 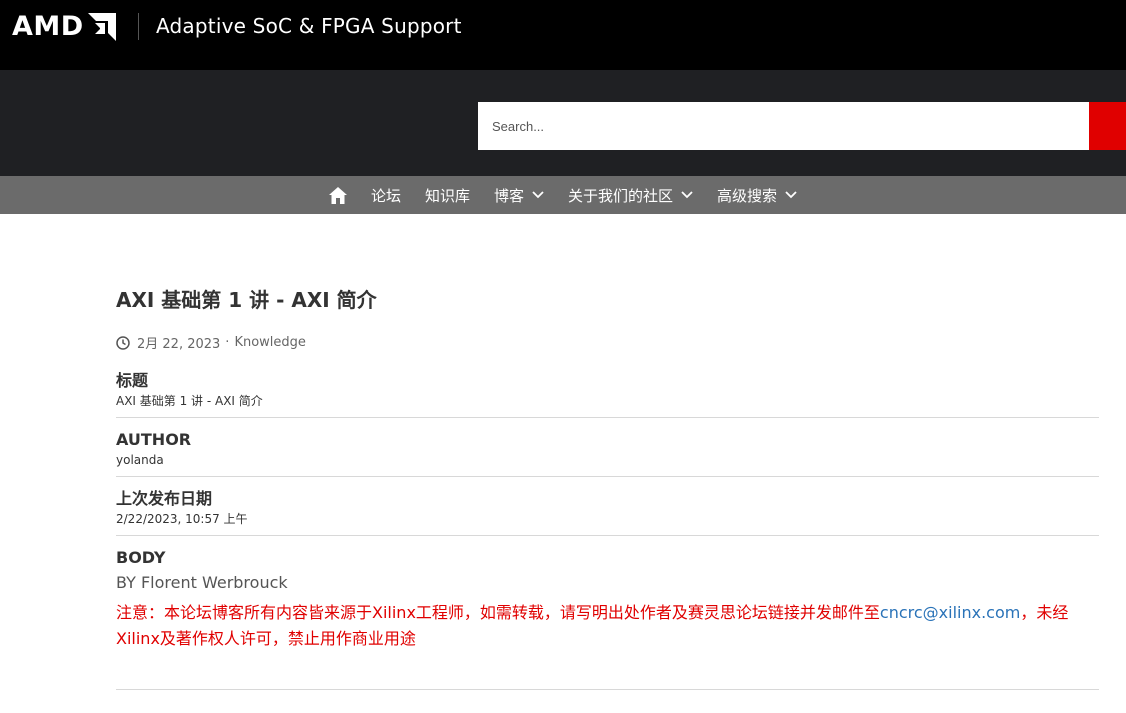 What do you see at coordinates (607, 508) in the screenshot?
I see `field-last-published: 上次发布日期 2/22/2023, 10:57 上午` at bounding box center [607, 508].